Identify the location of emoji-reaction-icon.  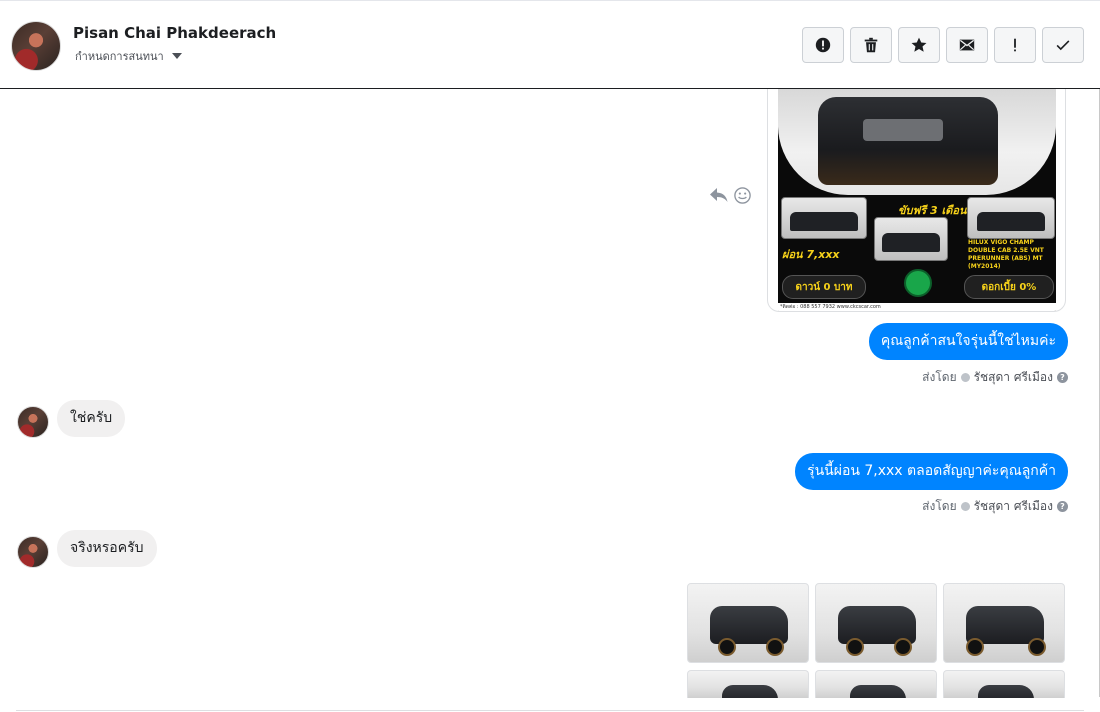
(742, 197).